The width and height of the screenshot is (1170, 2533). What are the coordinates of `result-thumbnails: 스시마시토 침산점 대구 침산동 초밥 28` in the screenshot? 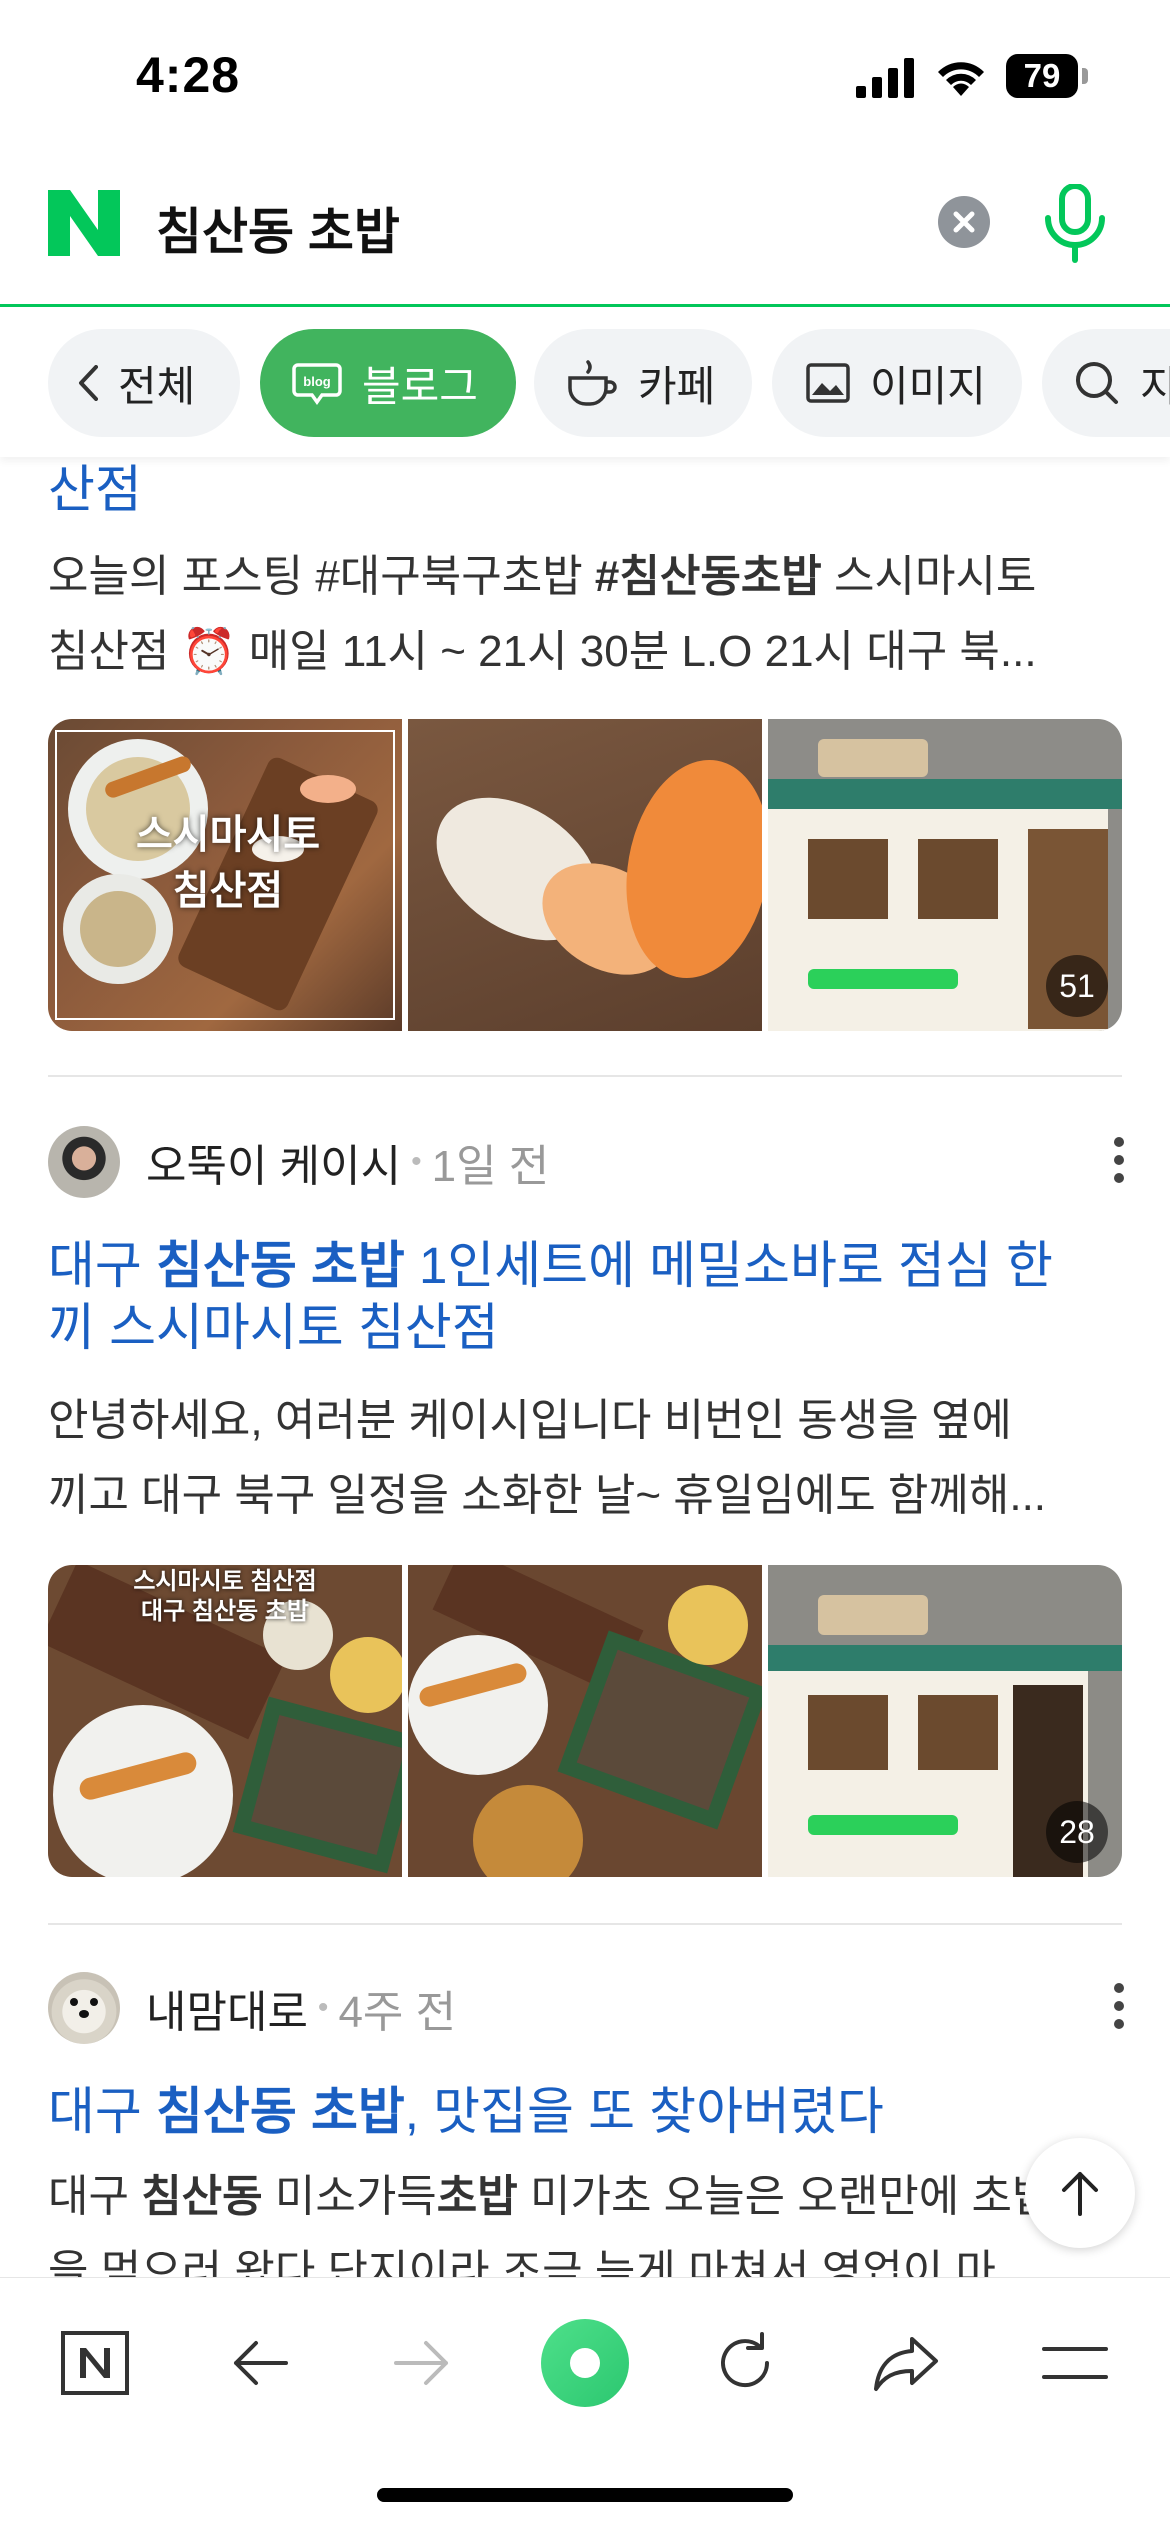 It's located at (585, 1721).